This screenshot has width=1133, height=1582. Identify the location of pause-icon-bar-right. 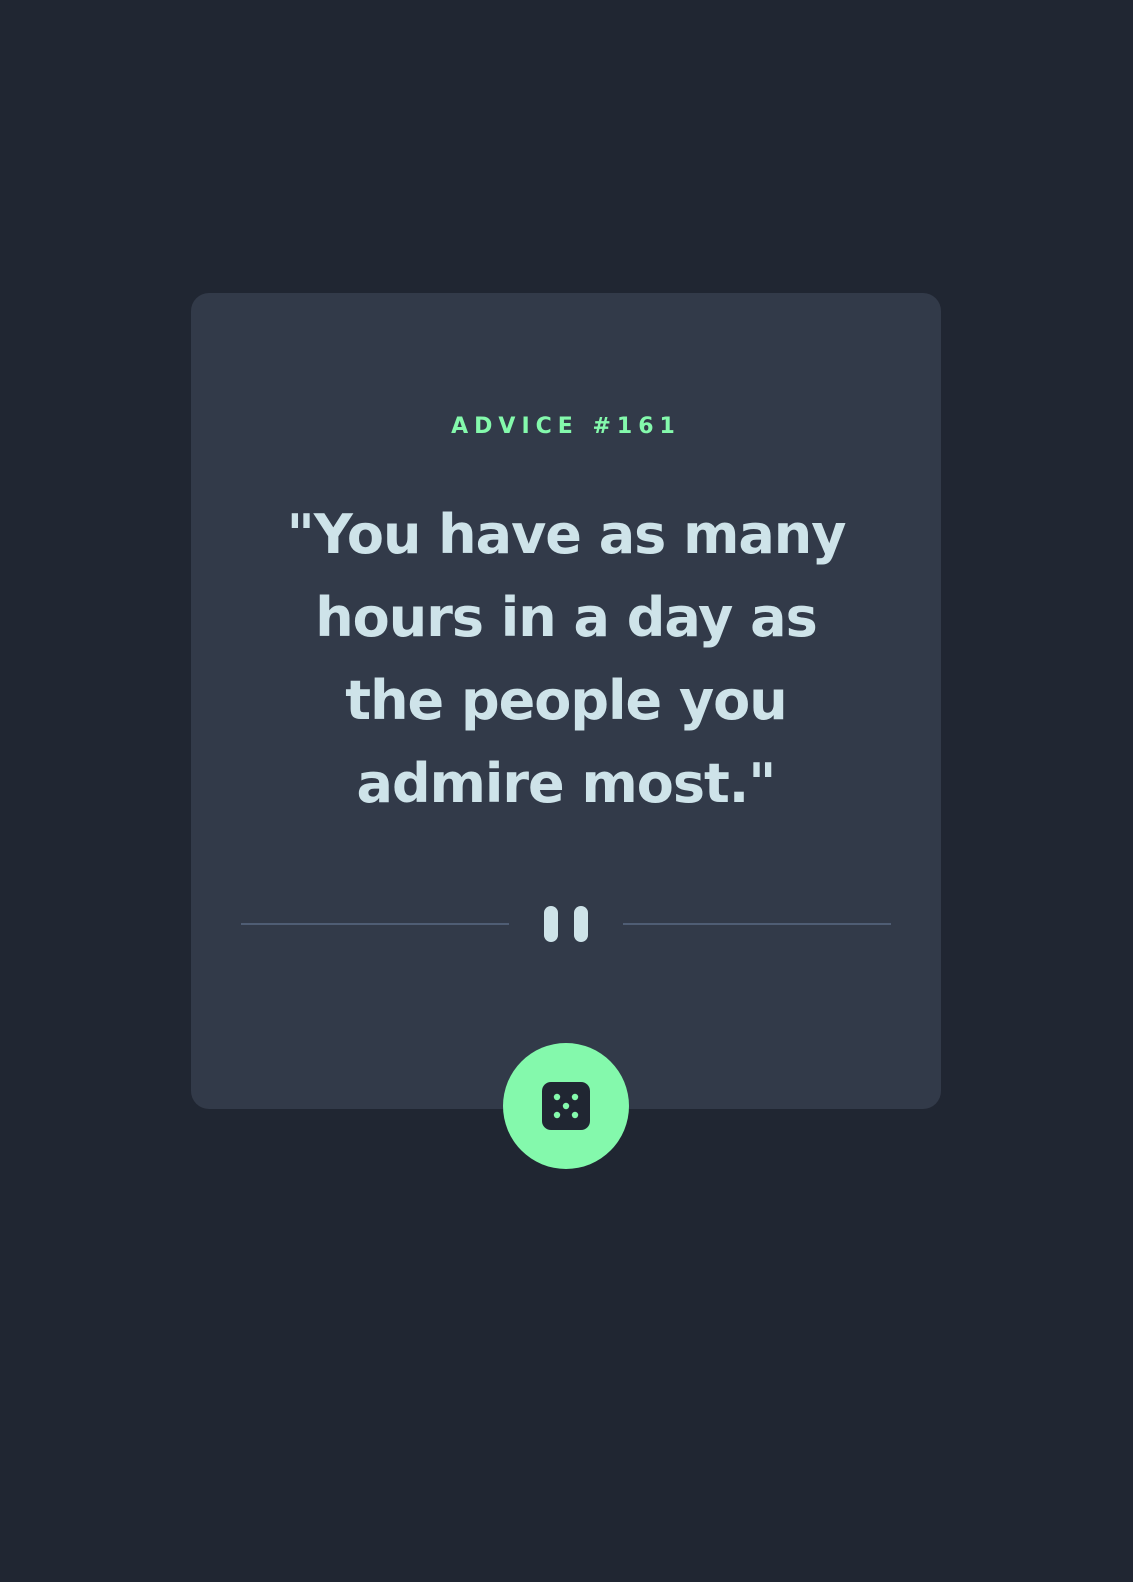
(581, 924).